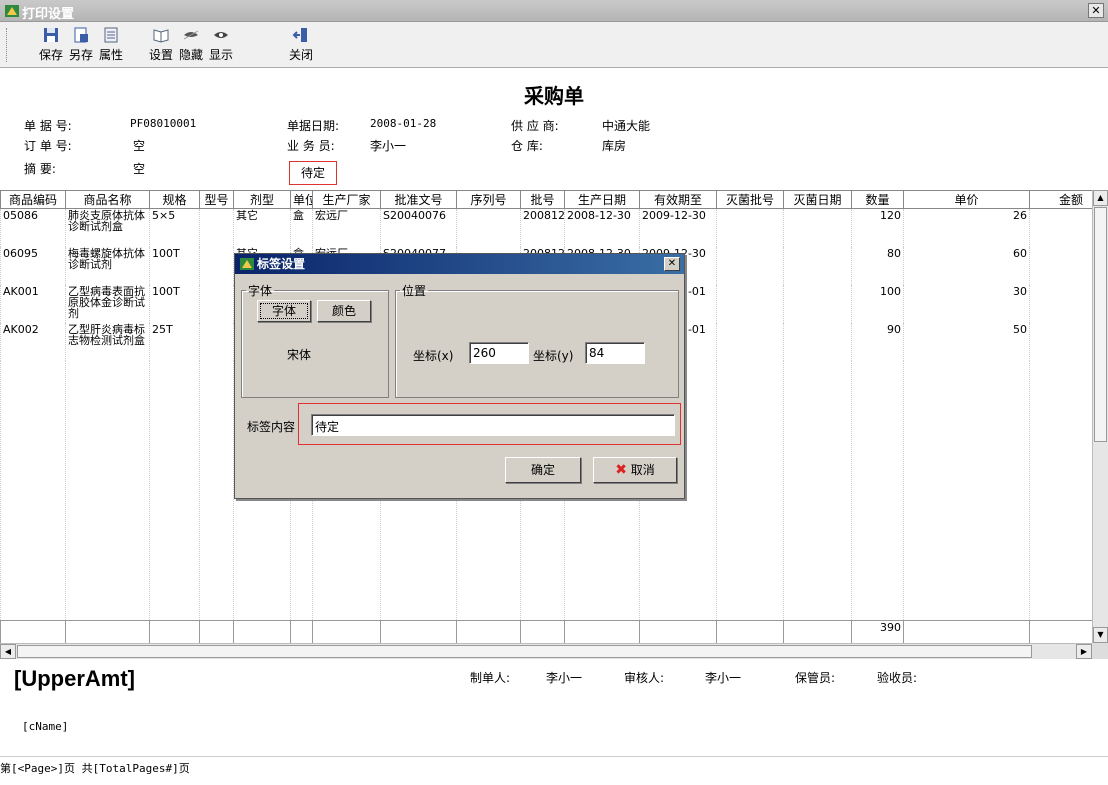 The width and height of the screenshot is (1108, 785). What do you see at coordinates (1060, 199) in the screenshot?
I see `column-header: 金额` at bounding box center [1060, 199].